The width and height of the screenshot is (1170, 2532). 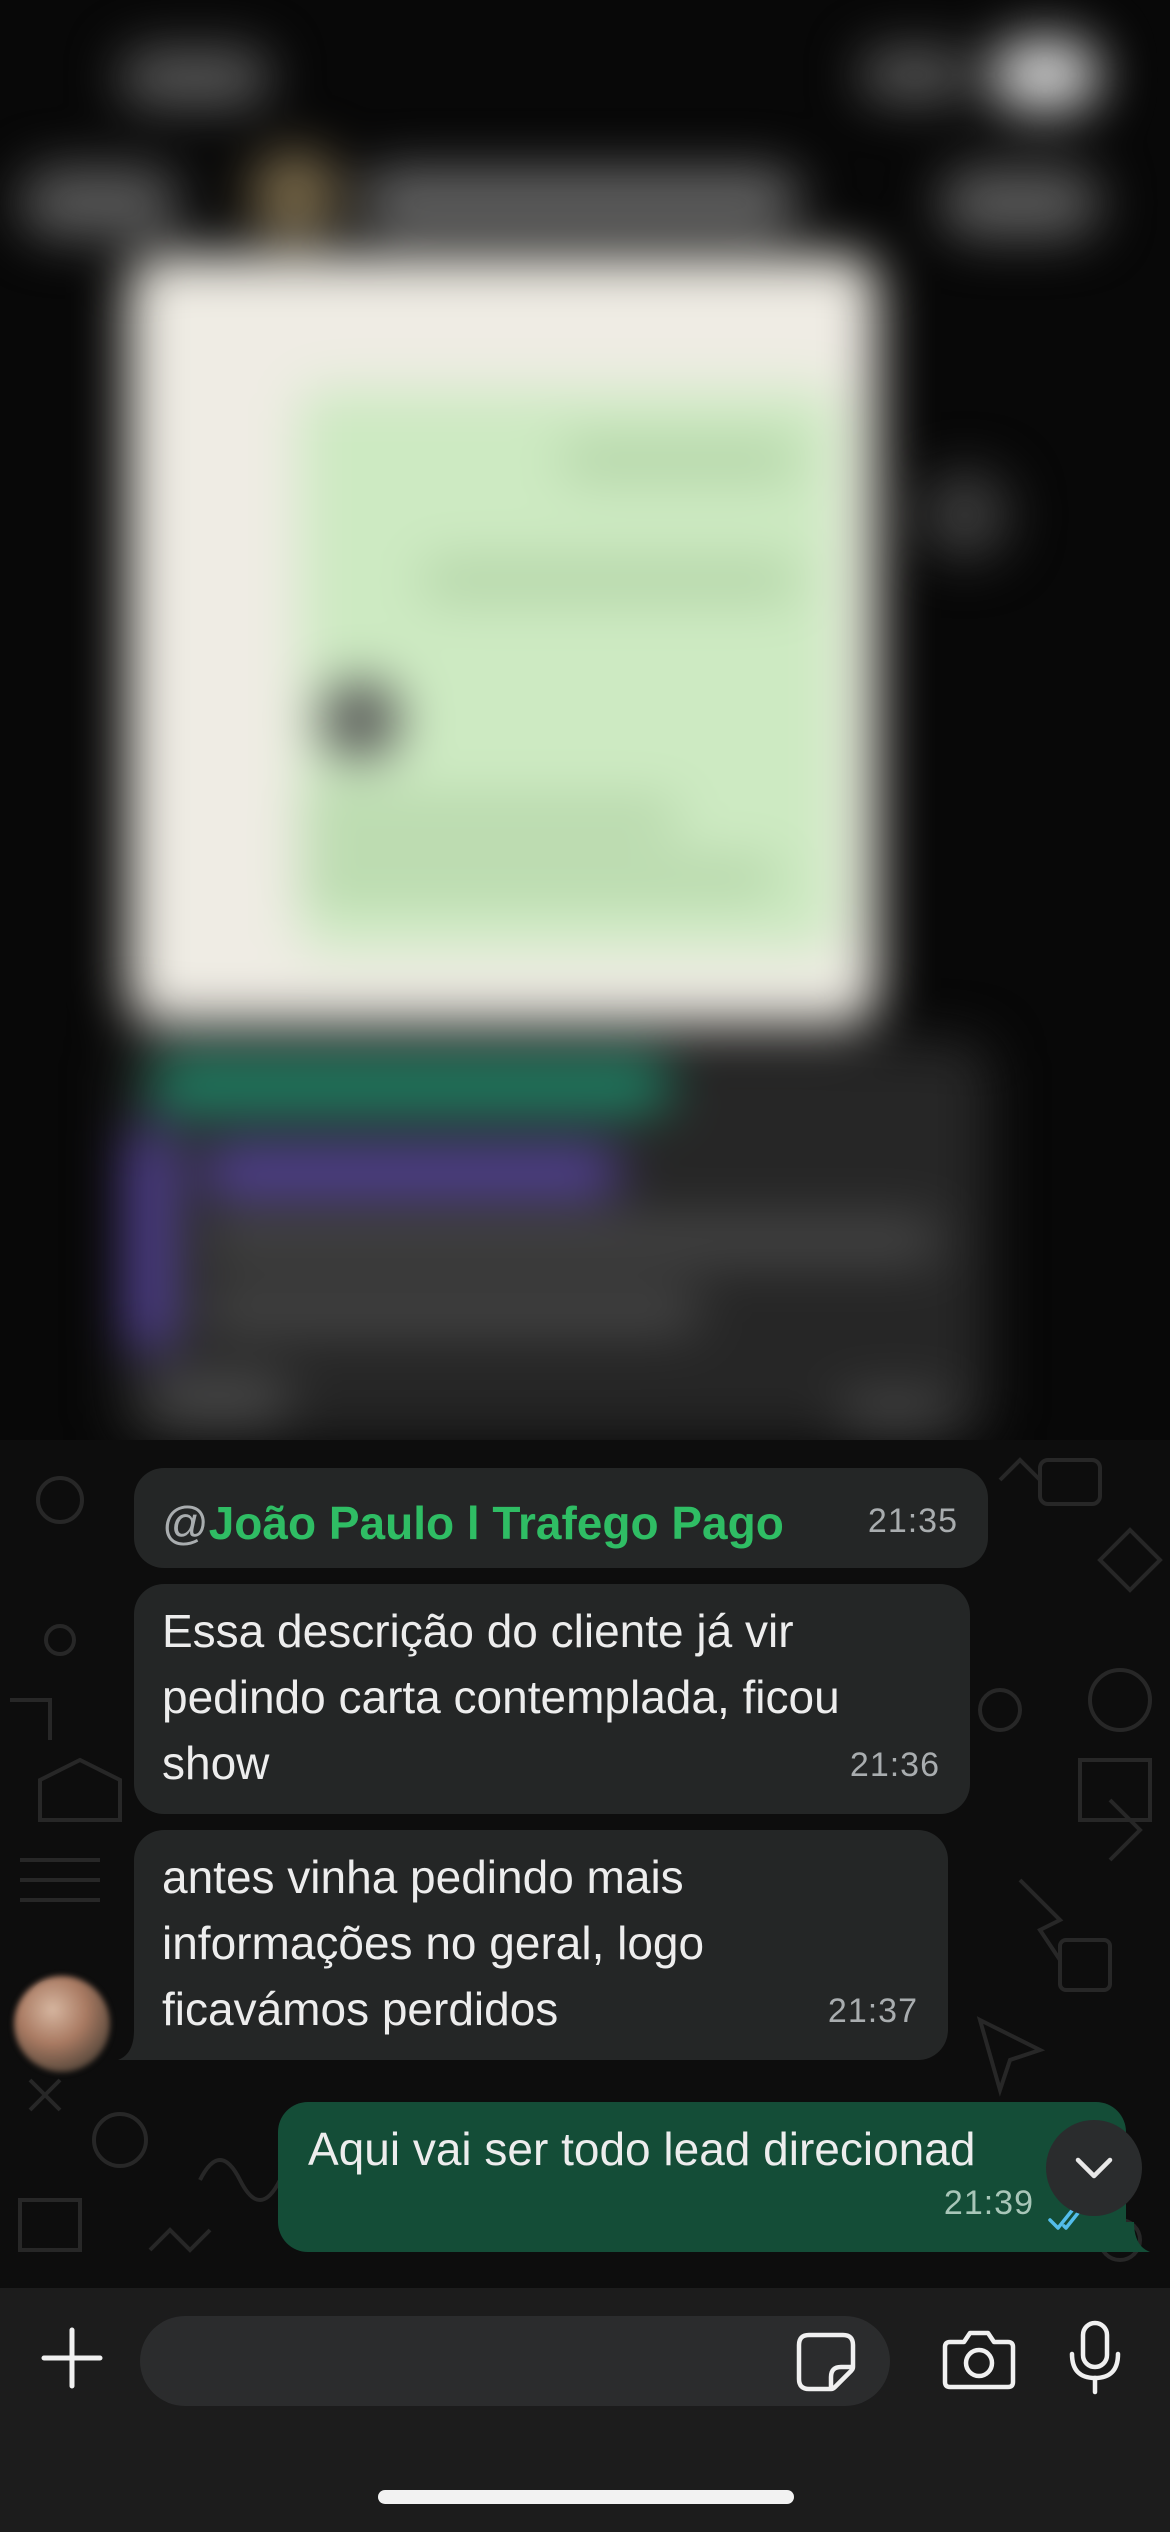 I want to click on message-time: 21:36, so click(x=894, y=1765).